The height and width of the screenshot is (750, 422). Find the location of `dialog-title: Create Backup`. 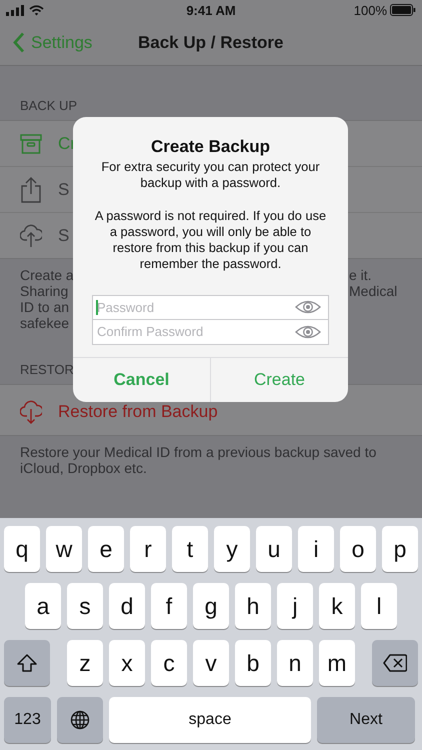

dialog-title: Create Backup is located at coordinates (211, 147).